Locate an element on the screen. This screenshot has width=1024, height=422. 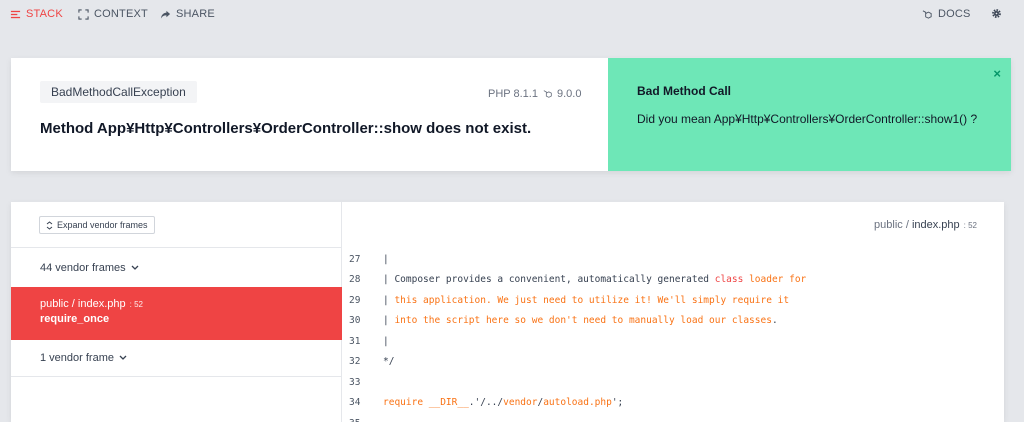
line-number: 35 is located at coordinates (363, 420).